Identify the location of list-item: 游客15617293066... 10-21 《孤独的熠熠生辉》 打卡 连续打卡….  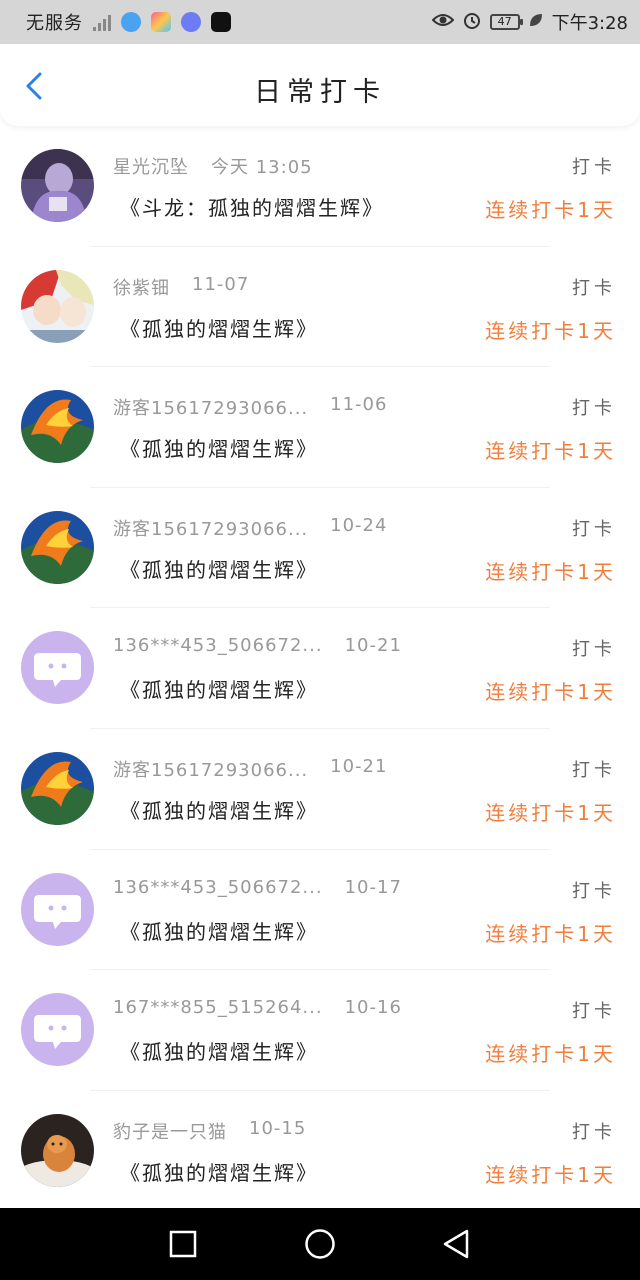
(320, 789).